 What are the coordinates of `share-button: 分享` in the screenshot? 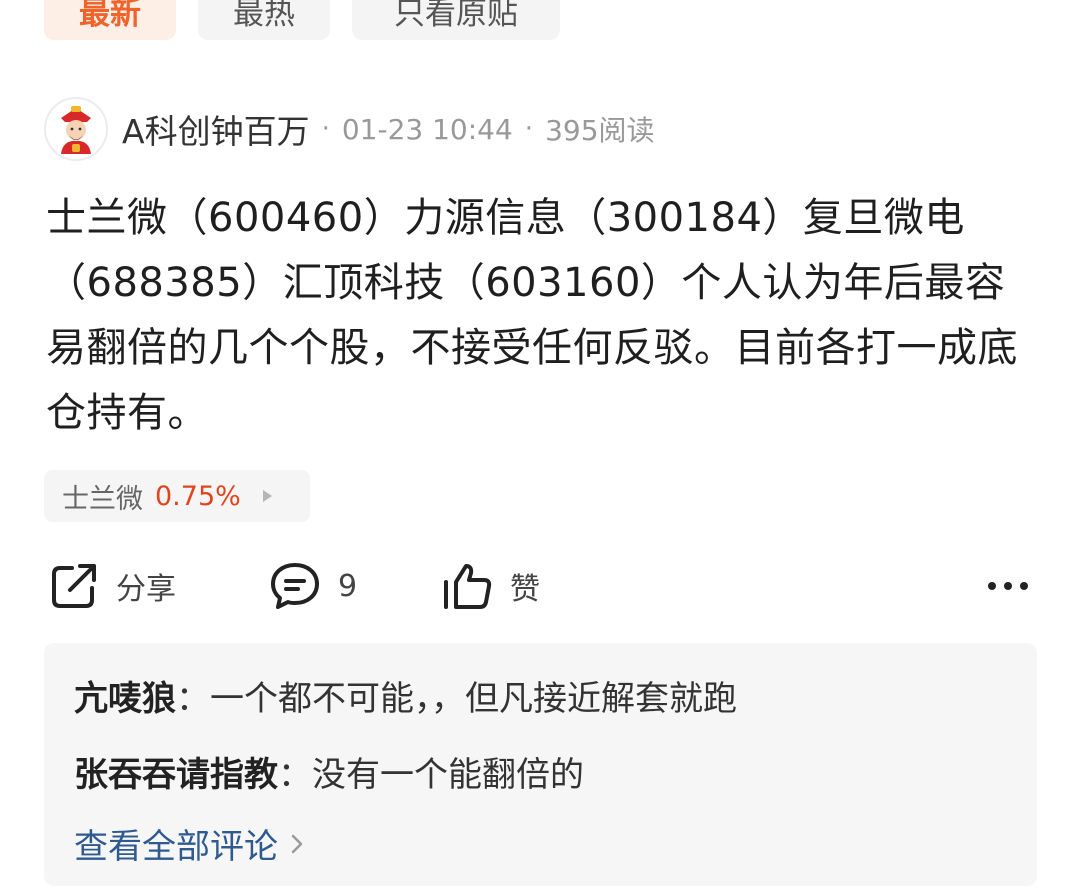 It's located at (112, 586).